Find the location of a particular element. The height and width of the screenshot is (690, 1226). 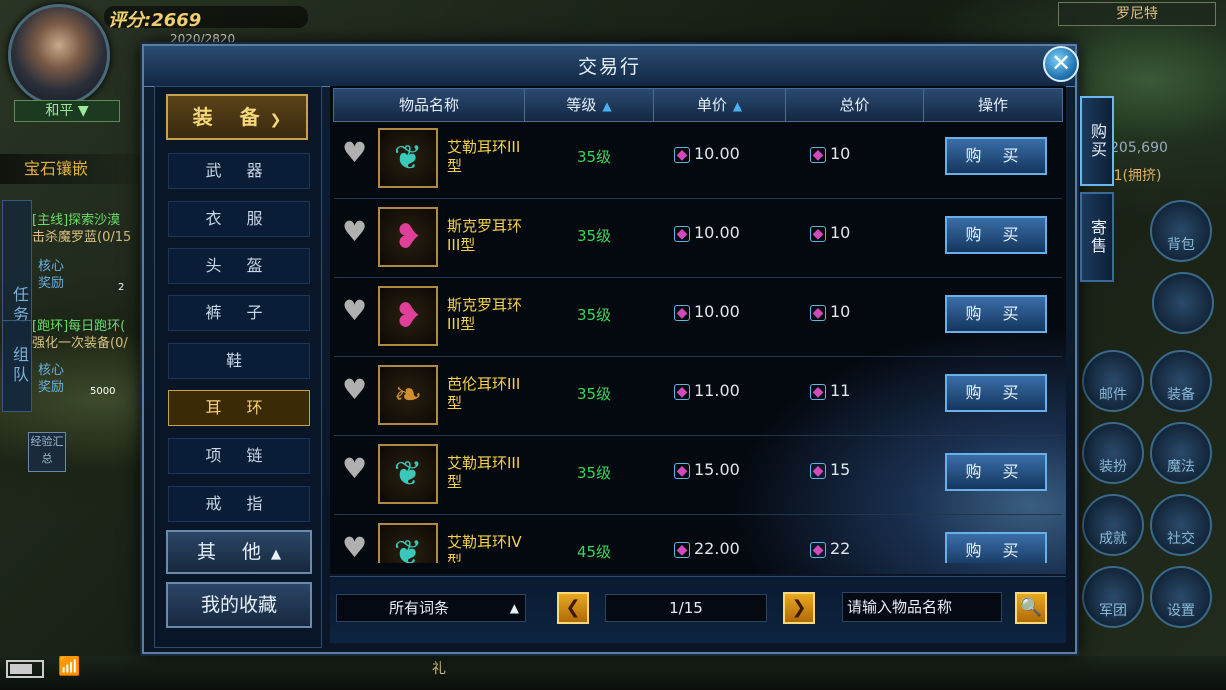

mail-button: 邮件 is located at coordinates (1113, 381).